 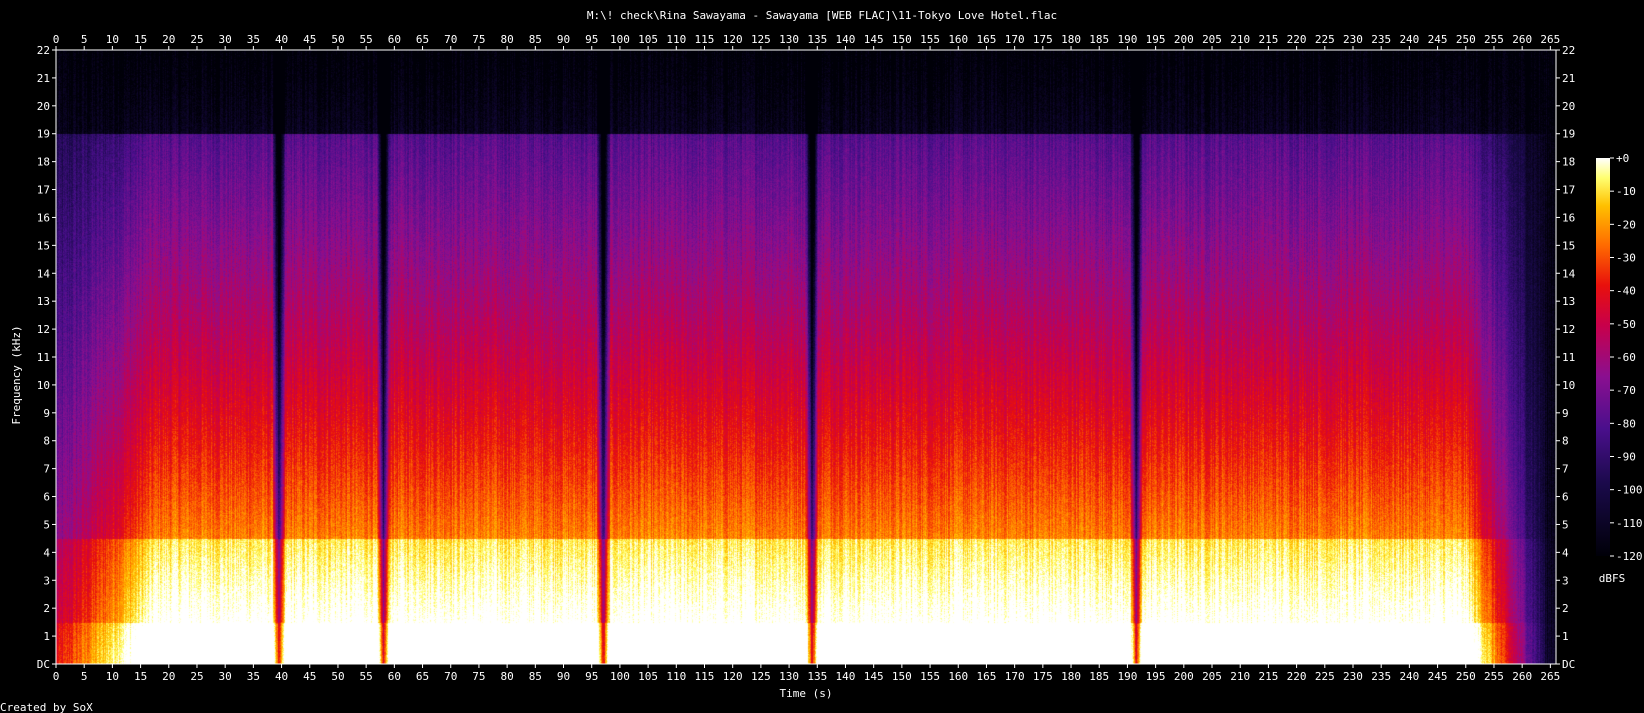 I want to click on y-tick-label-right: 16, so click(x=1568, y=217).